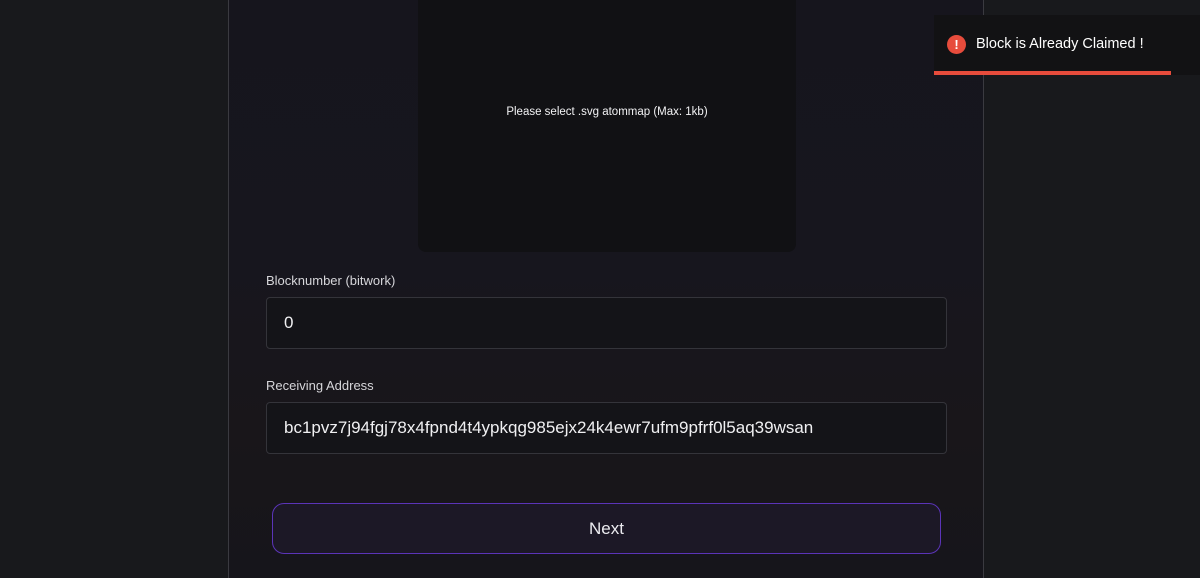  Describe the element at coordinates (607, 126) in the screenshot. I see `svg-upload-dropzone: Please select .svg atommap (Max: 1kb)` at that location.